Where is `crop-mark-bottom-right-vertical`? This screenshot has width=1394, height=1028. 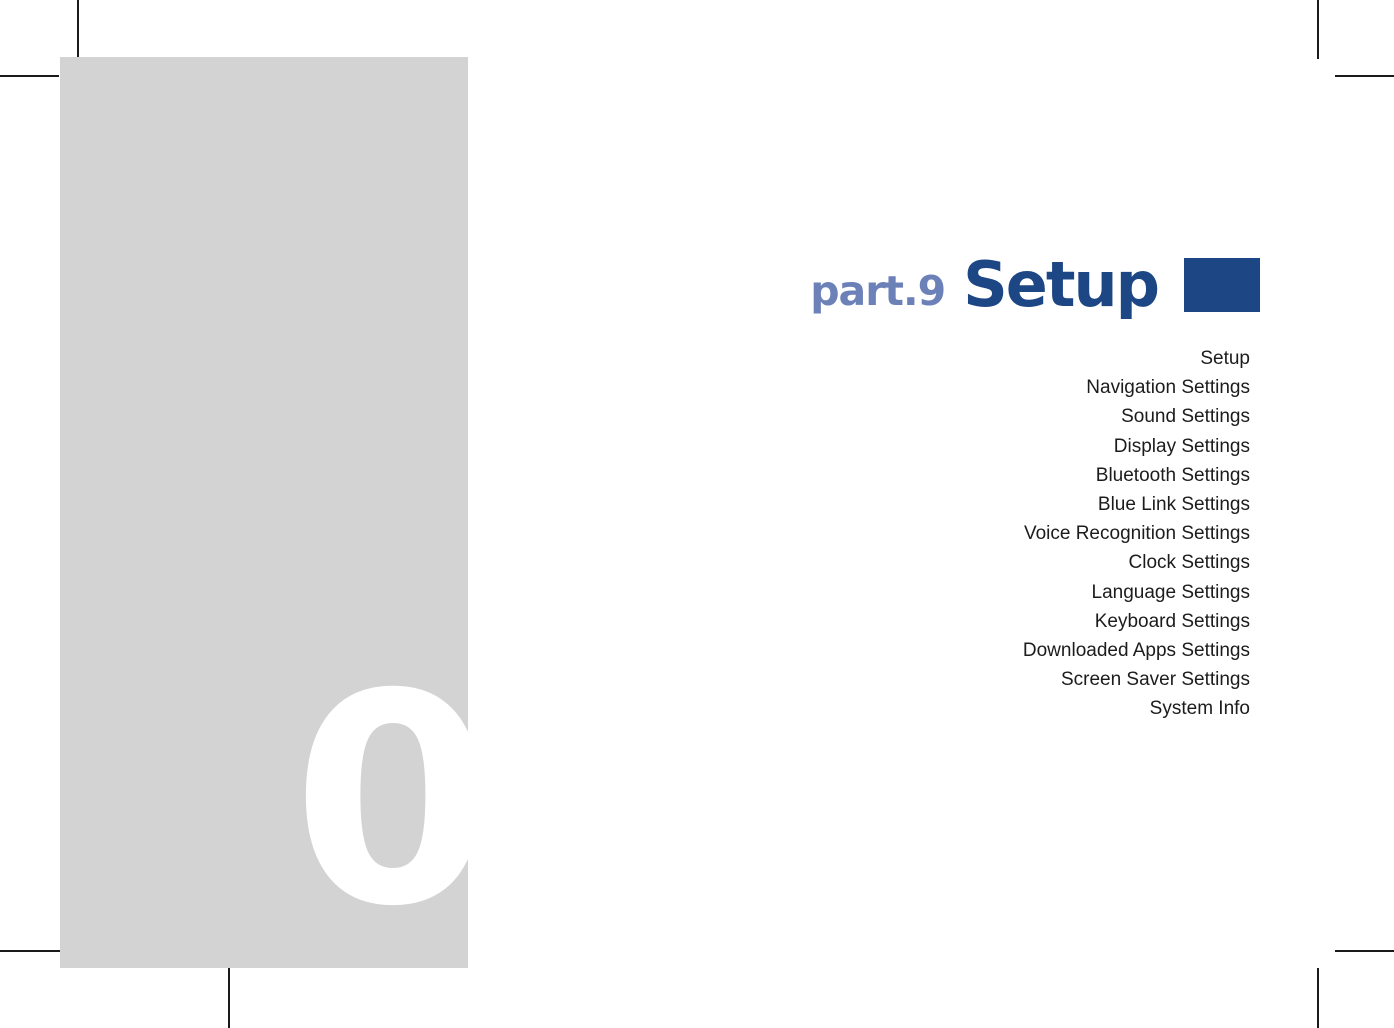
crop-mark-bottom-right-vertical is located at coordinates (1318, 998).